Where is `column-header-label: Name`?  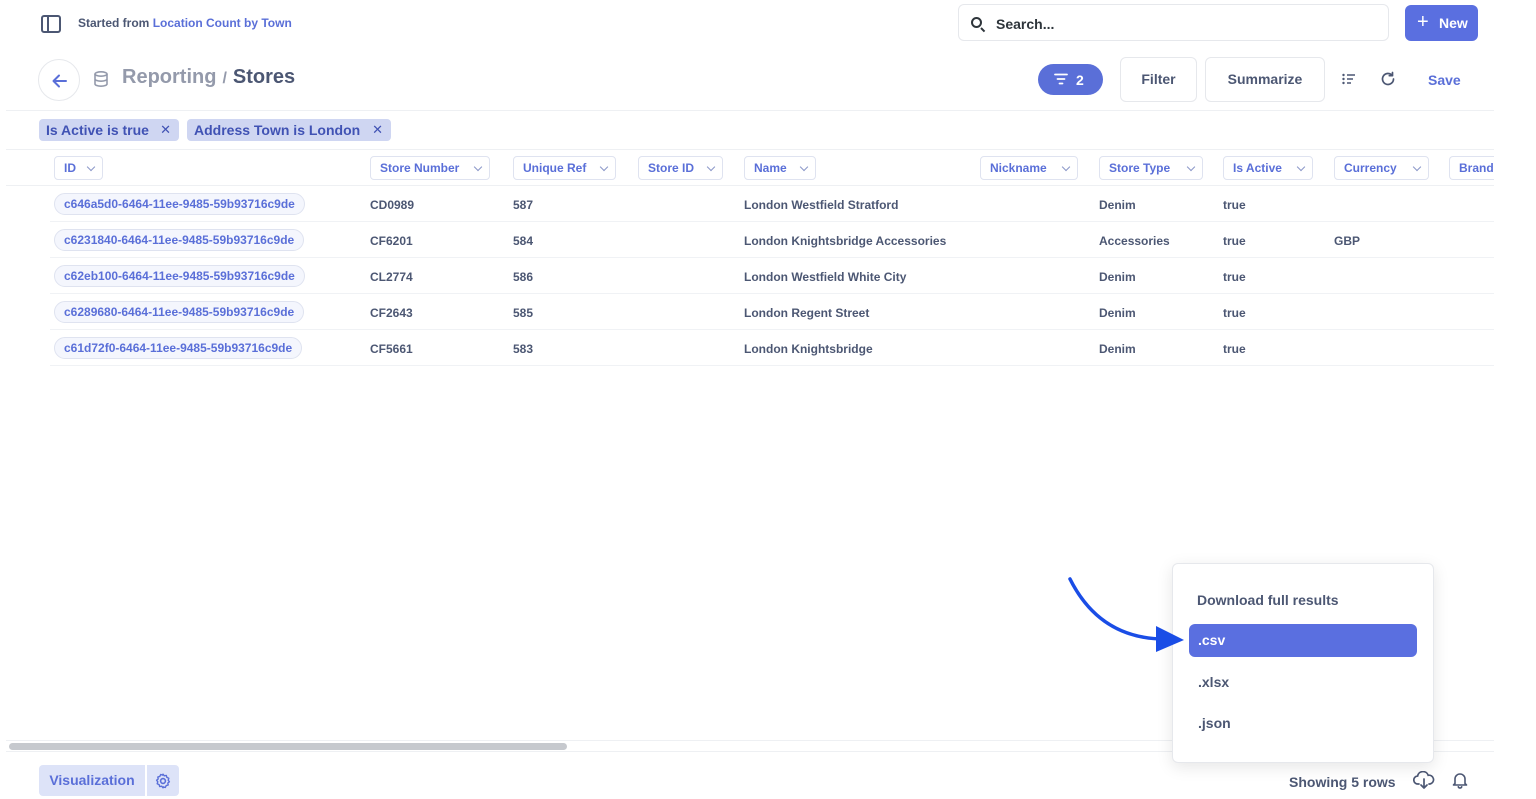 column-header-label: Name is located at coordinates (770, 168).